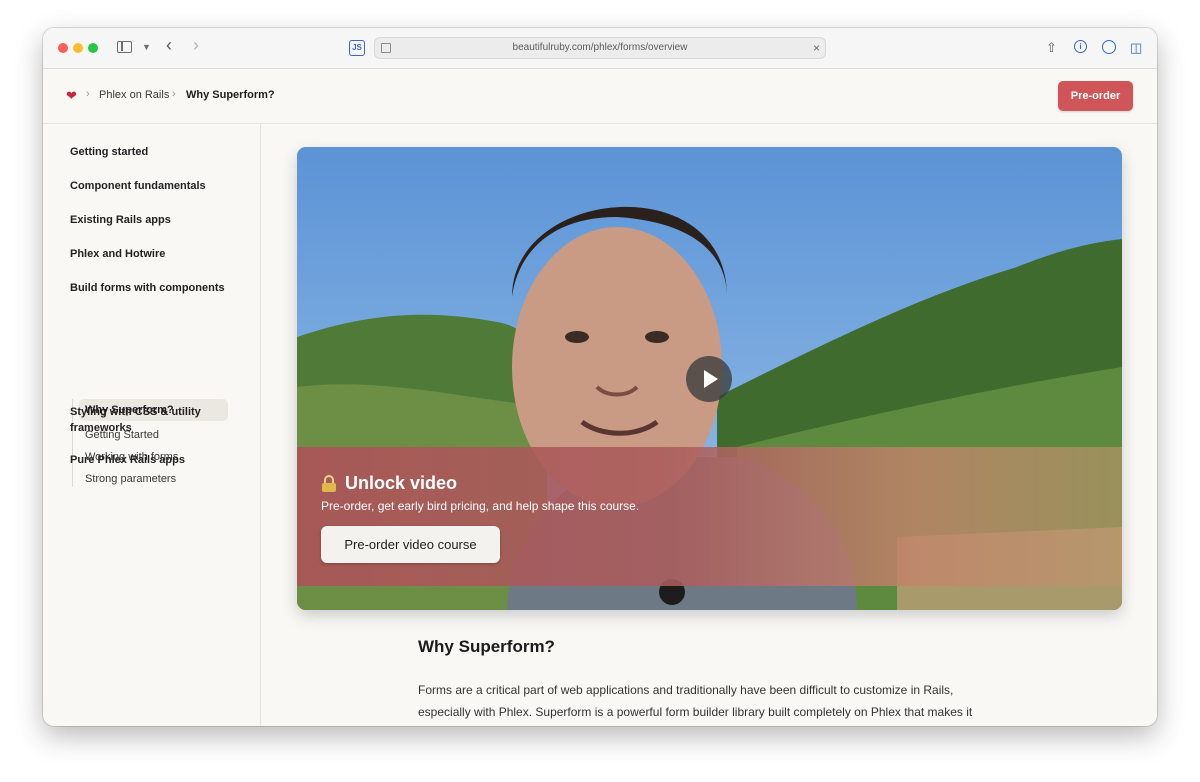 The height and width of the screenshot is (782, 1200). I want to click on forward-icon: ›, so click(196, 45).